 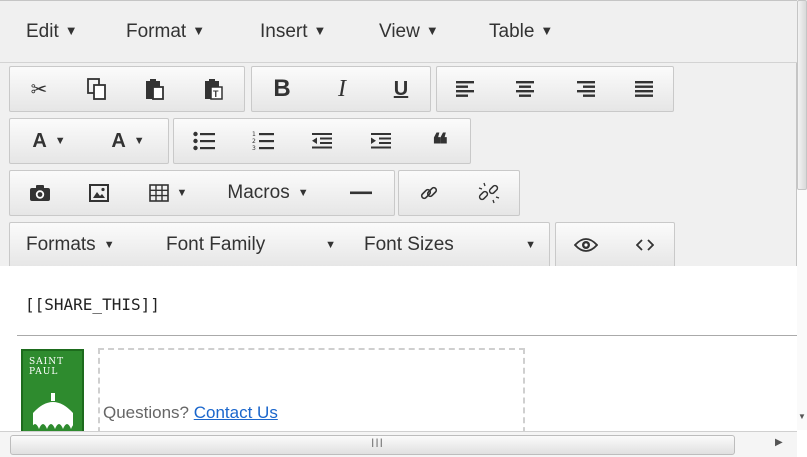 What do you see at coordinates (80, 245) in the screenshot?
I see `formats-dropdown: Formats ▼` at bounding box center [80, 245].